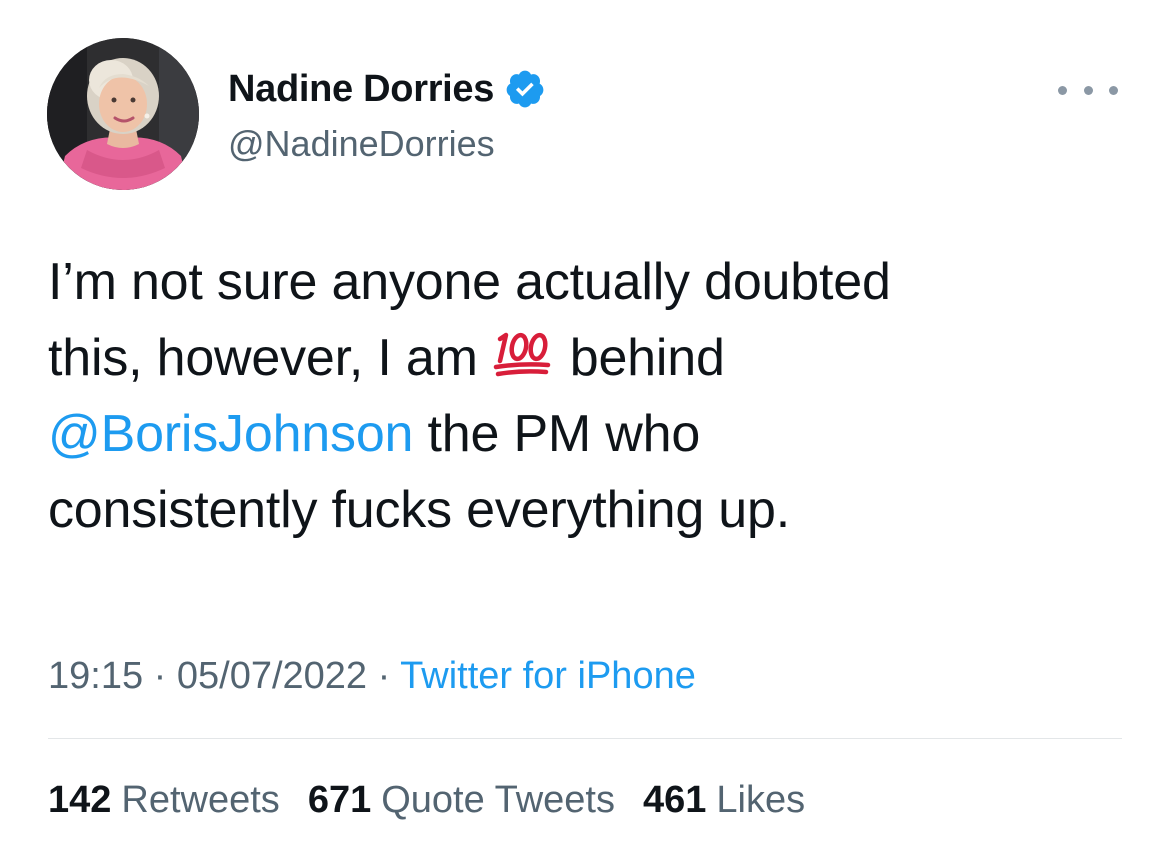  What do you see at coordinates (372, 676) in the screenshot?
I see `tweet-meta: 19:15 · 05/07/2022 · Twitter for iPhone` at bounding box center [372, 676].